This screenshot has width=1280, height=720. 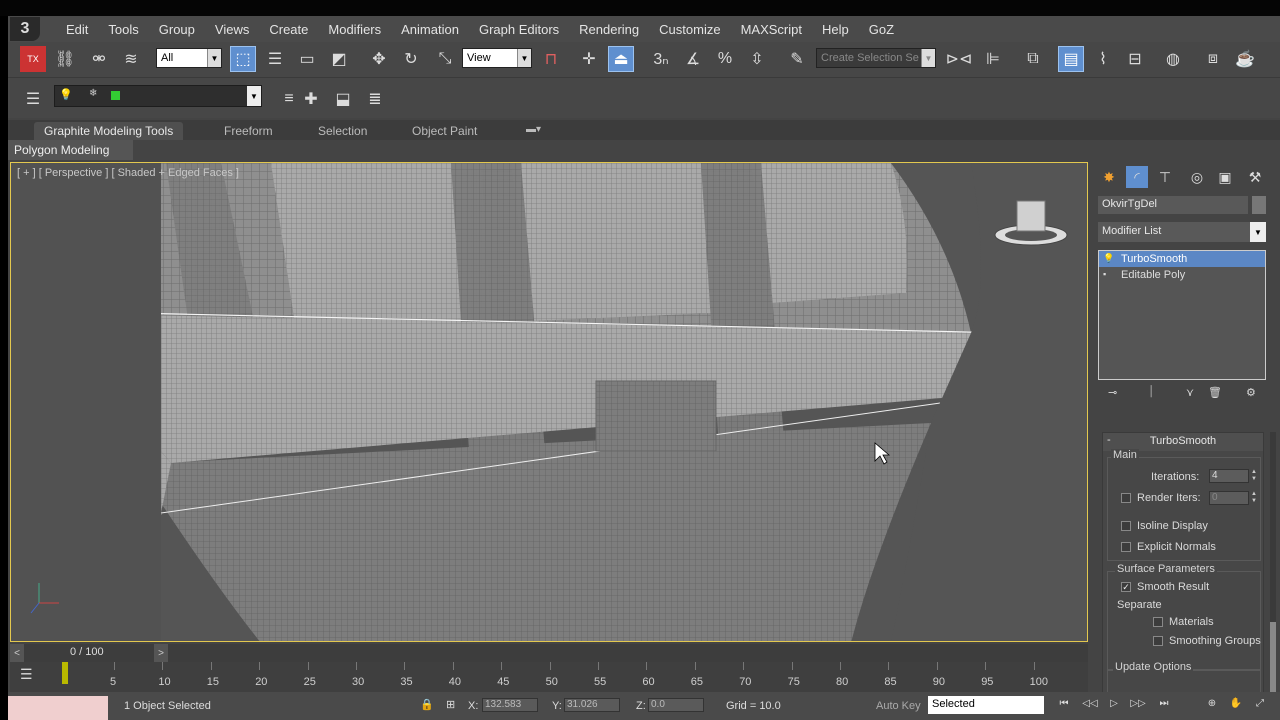 I want to click on tab-freeform: Freeform, so click(x=248, y=131).